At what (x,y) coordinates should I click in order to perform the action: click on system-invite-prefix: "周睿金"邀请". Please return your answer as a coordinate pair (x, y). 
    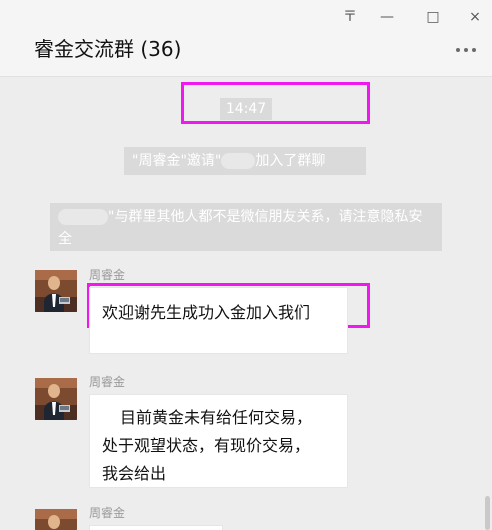
    Looking at the image, I should click on (177, 161).